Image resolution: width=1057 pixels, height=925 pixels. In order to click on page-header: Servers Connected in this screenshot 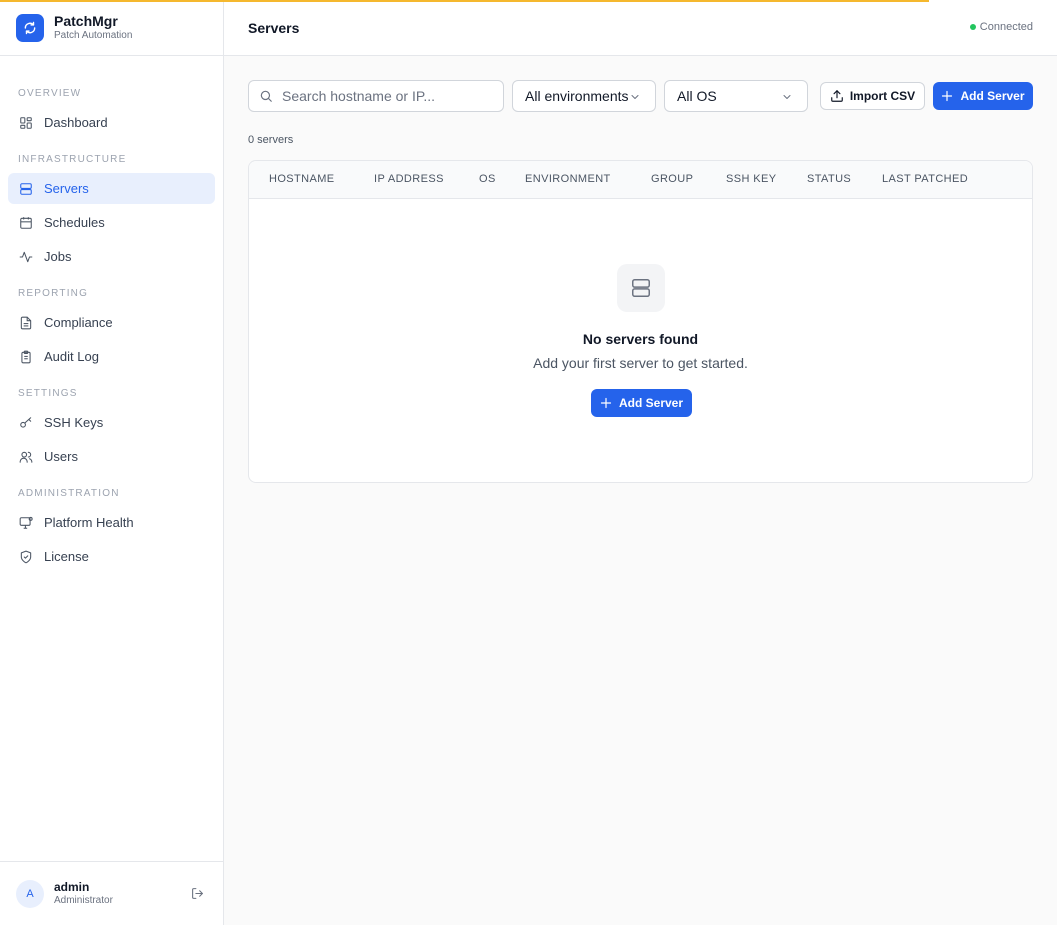, I will do `click(640, 28)`.